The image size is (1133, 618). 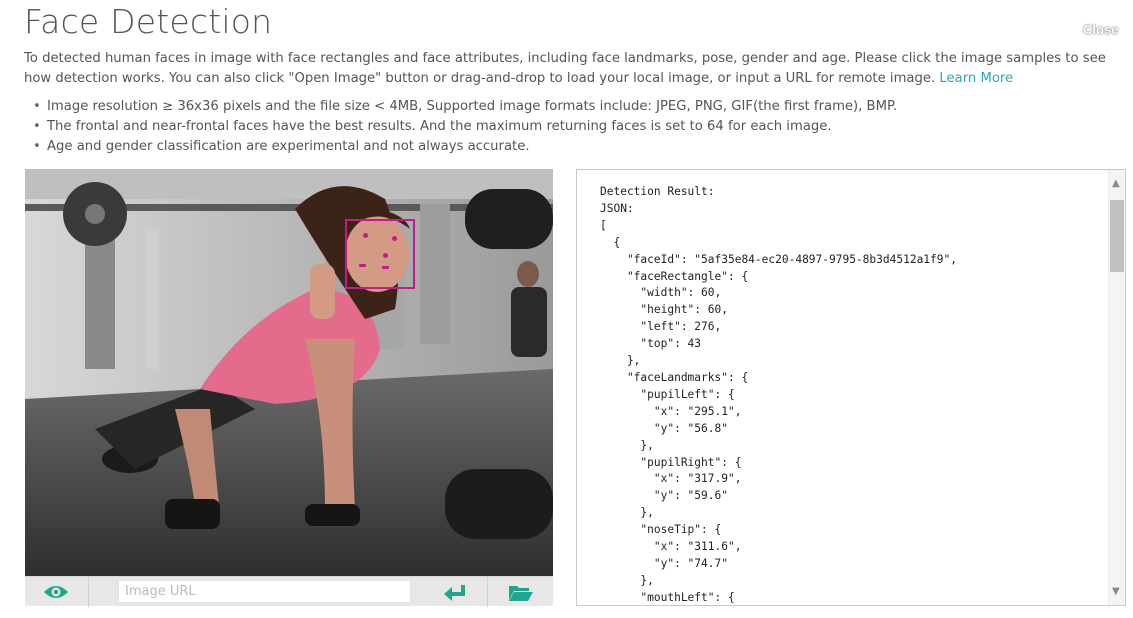 What do you see at coordinates (1116, 387) in the screenshot?
I see `vertical-scrollbar: ▲ ▼` at bounding box center [1116, 387].